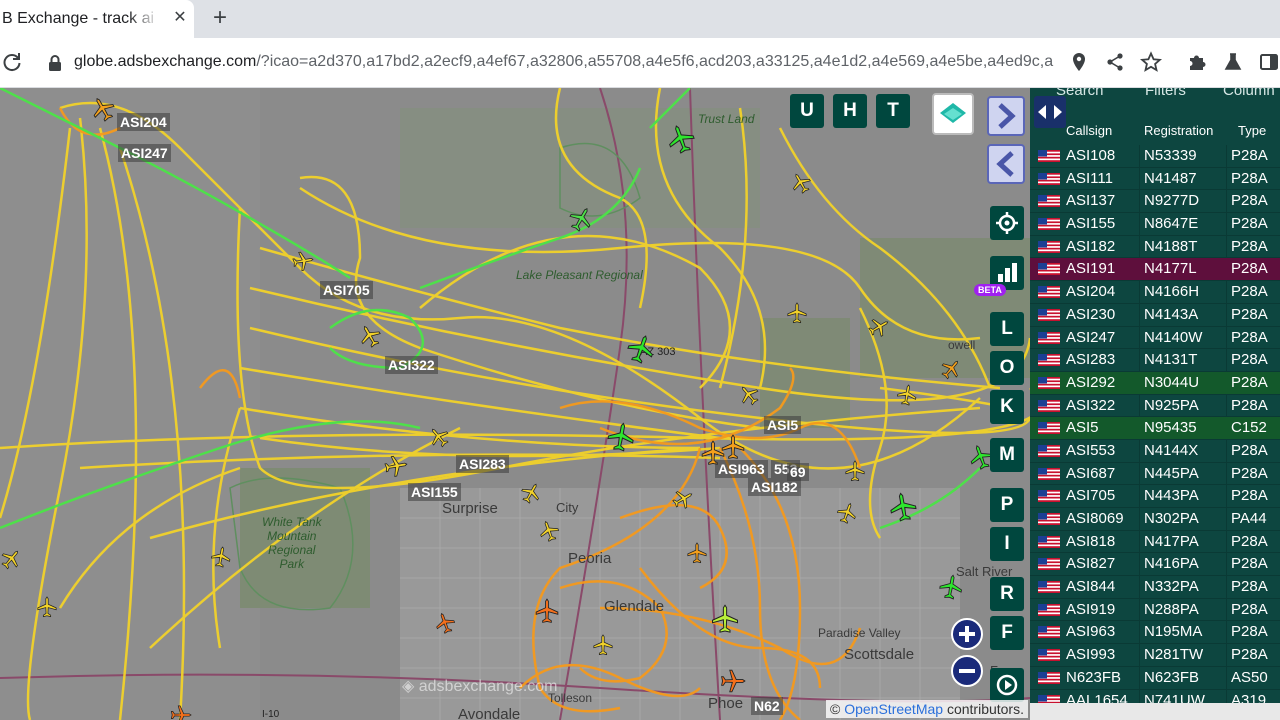  What do you see at coordinates (1155, 428) in the screenshot?
I see `table-row: ASI5 N95435 C152` at bounding box center [1155, 428].